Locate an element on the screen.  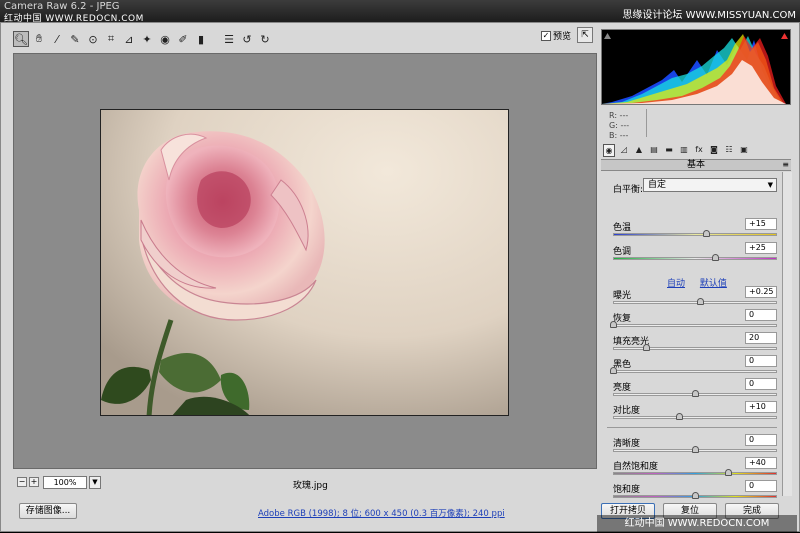
recovery-slider: 恢复 0 is located at coordinates (693, 321).